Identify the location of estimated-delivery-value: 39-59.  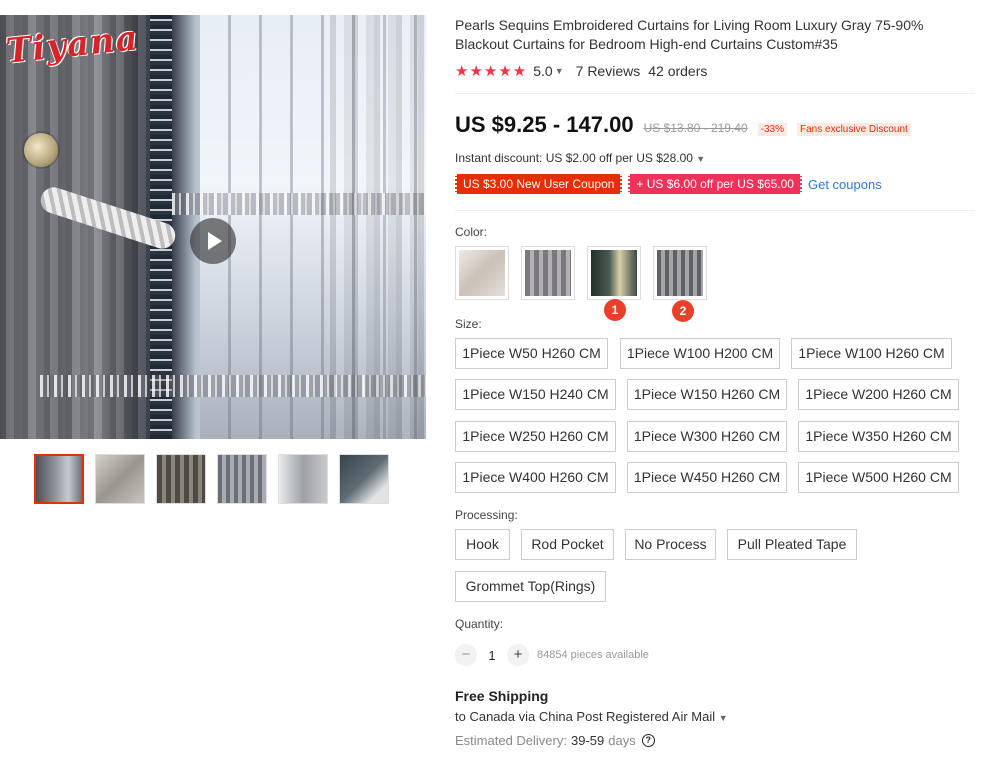
(587, 740).